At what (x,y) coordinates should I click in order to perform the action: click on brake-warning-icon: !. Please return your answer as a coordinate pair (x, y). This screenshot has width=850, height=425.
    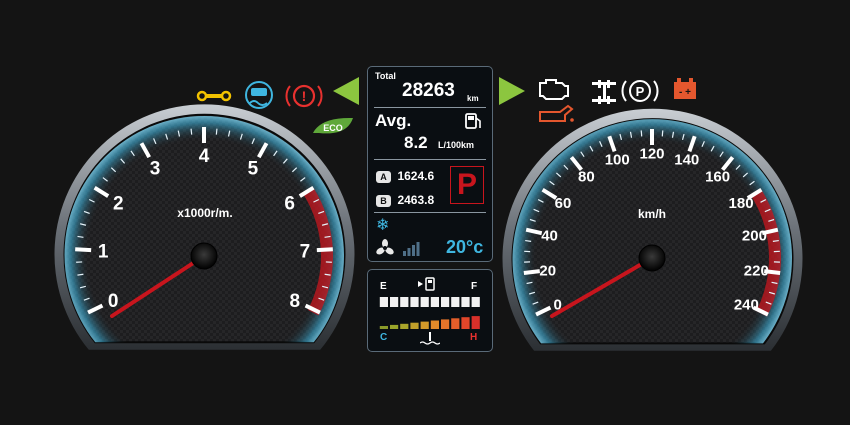
    Looking at the image, I should click on (304, 96).